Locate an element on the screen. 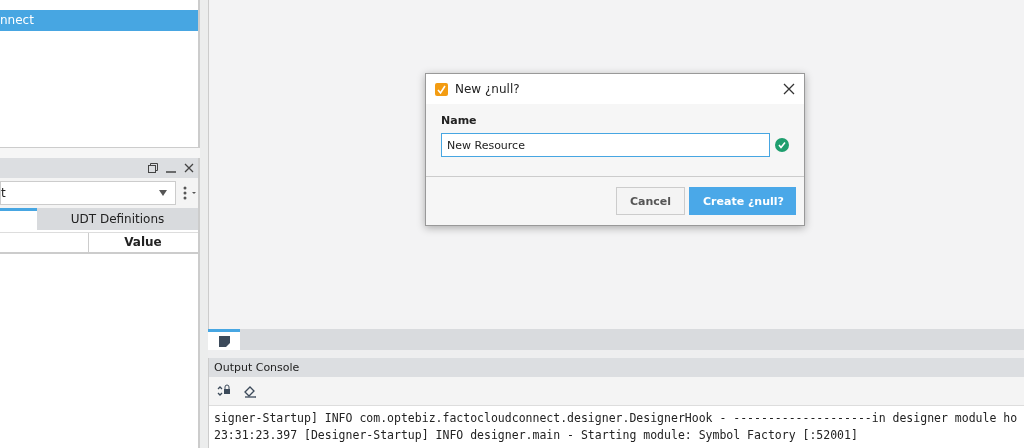 The width and height of the screenshot is (1024, 448). provider-dropdown: t is located at coordinates (88, 193).